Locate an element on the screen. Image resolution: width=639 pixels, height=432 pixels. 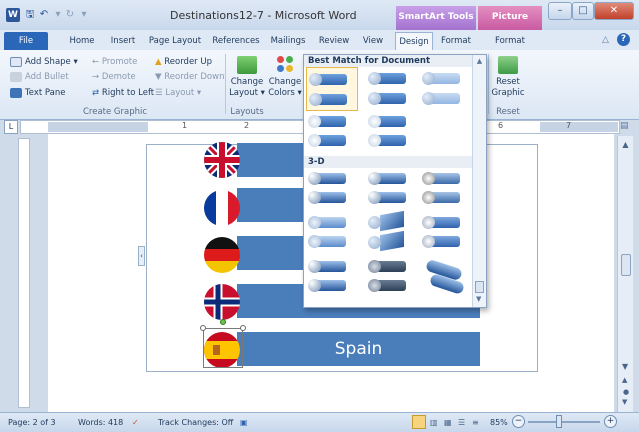
gallery-scrollbar: ▲ ▼ is located at coordinates (479, 181).